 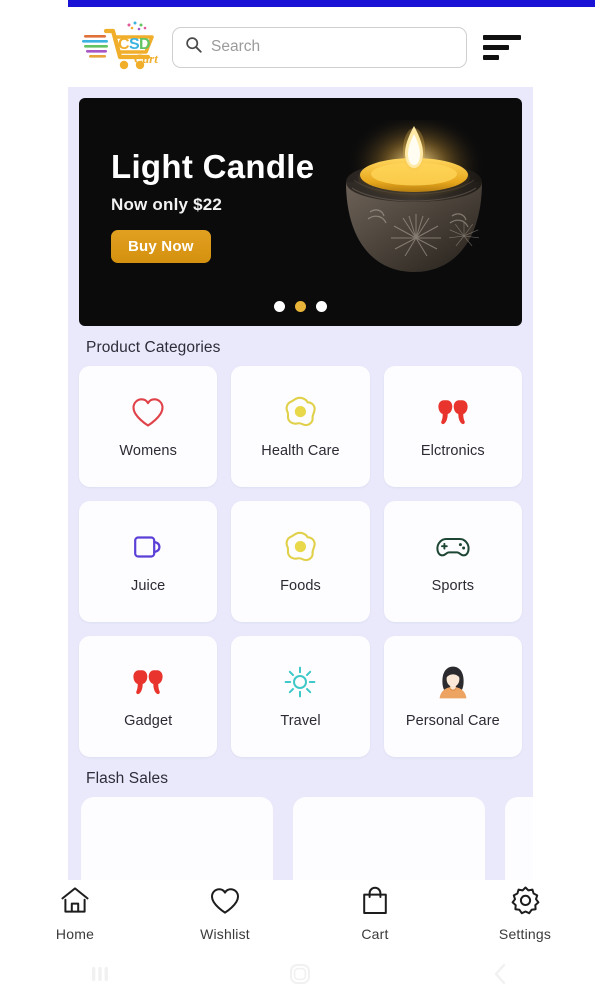 I want to click on recent-apps-icon, so click(x=100, y=974).